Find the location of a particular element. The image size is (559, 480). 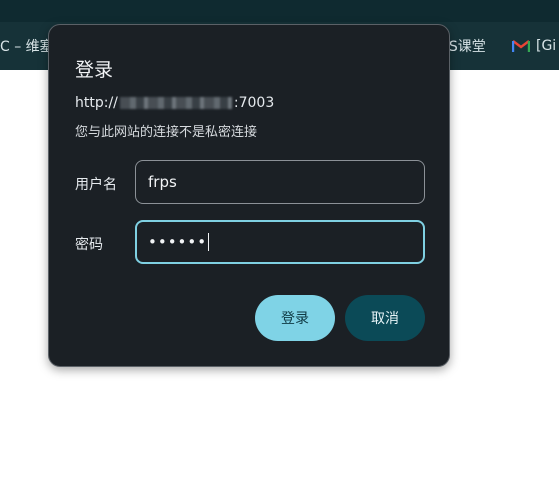

browser-tab-strip is located at coordinates (279, 11).